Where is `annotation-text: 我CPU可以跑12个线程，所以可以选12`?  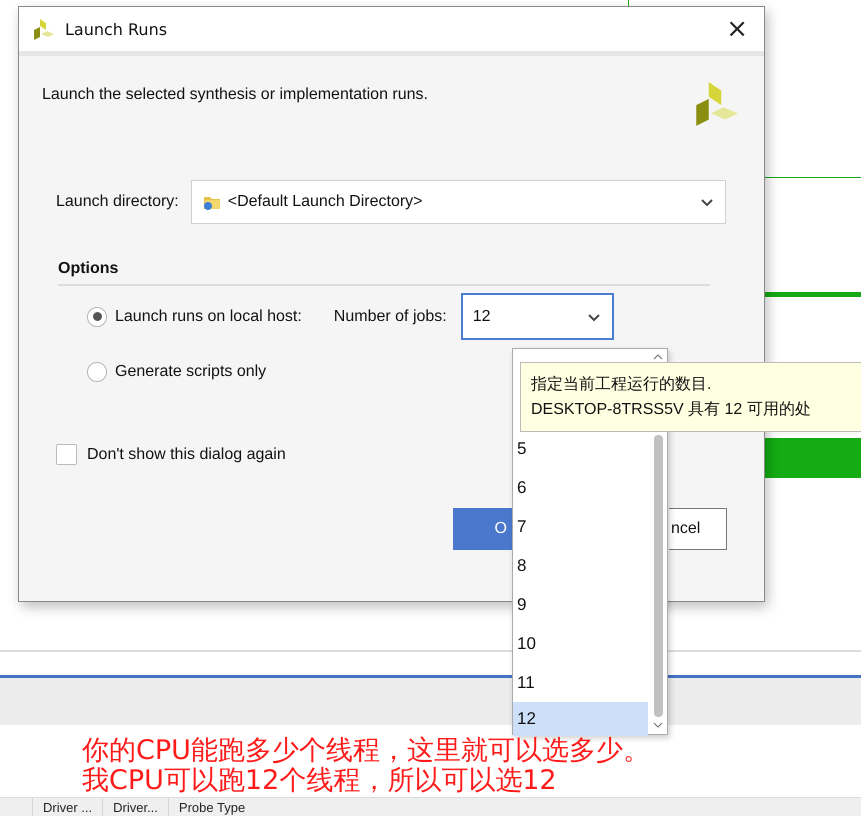 annotation-text: 我CPU可以跑12个线程，所以可以选12 is located at coordinates (320, 781).